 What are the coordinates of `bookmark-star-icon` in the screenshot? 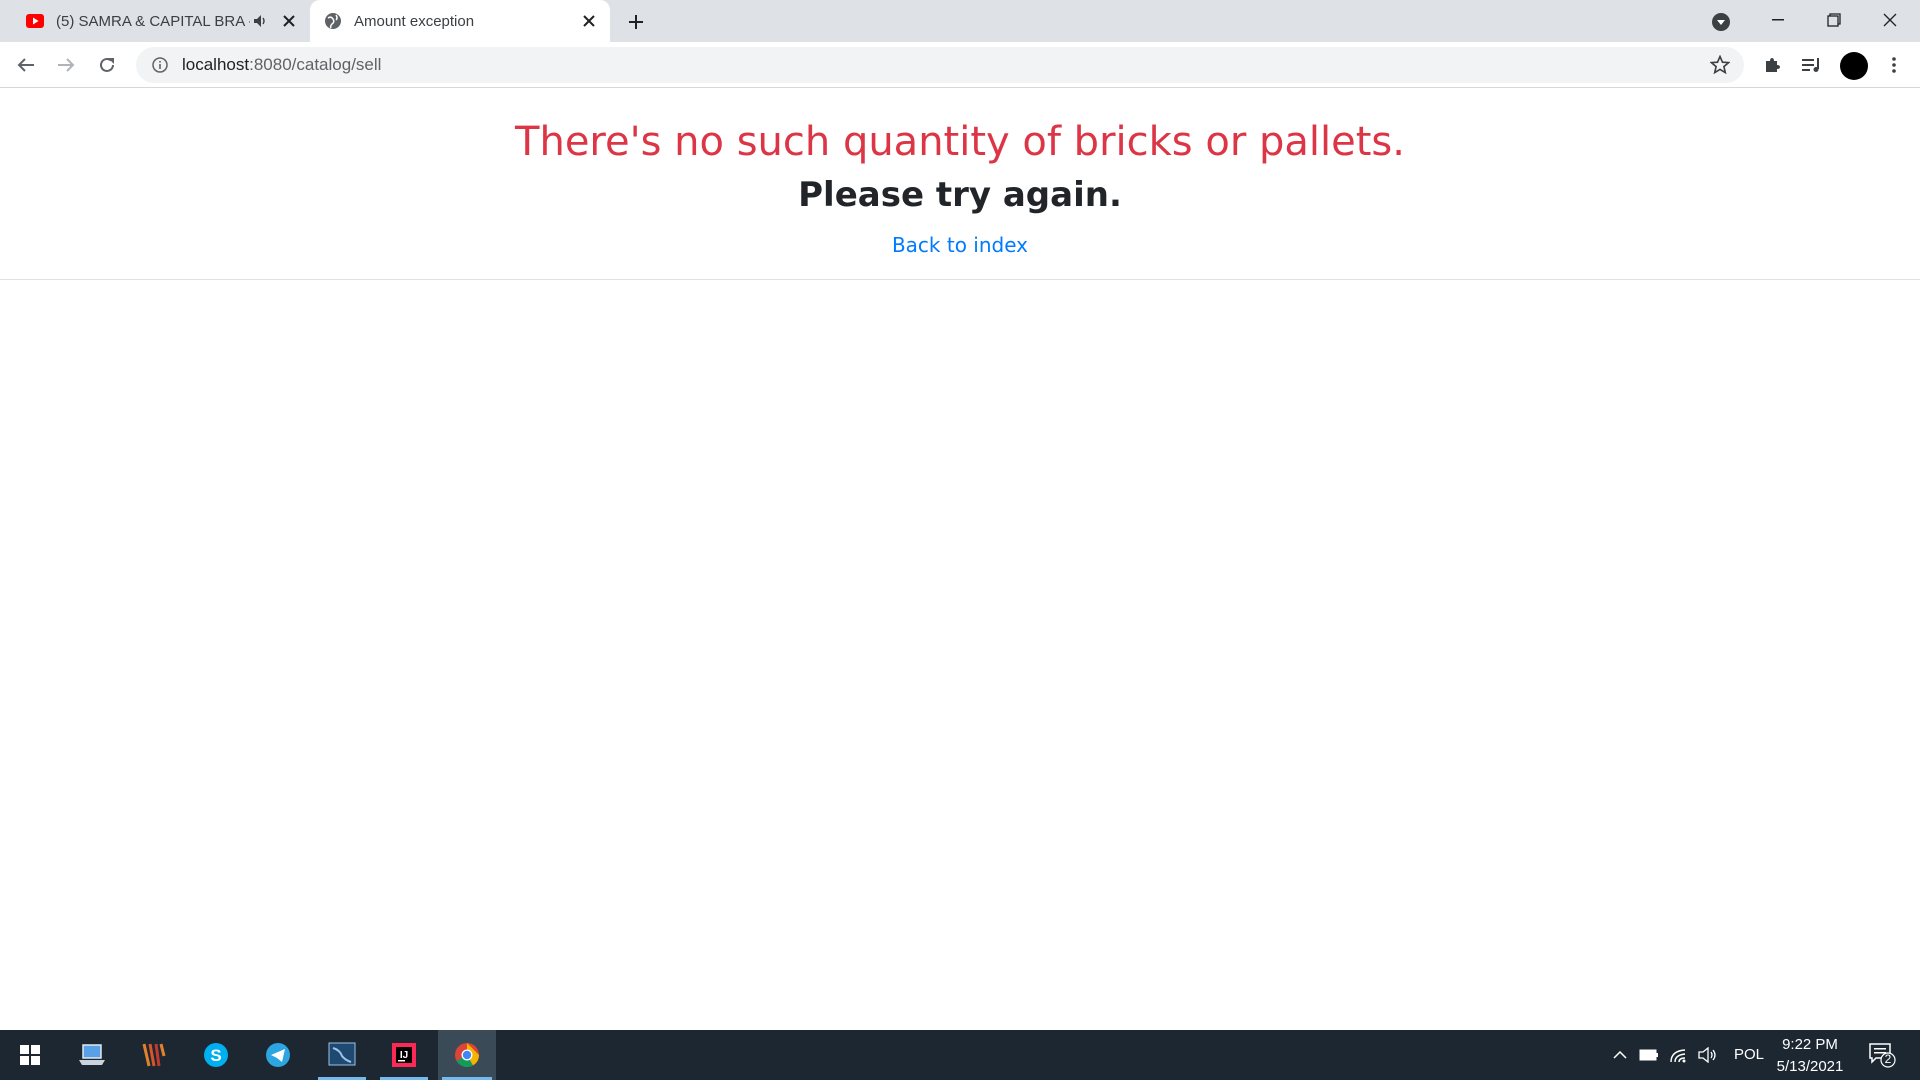 It's located at (1720, 65).